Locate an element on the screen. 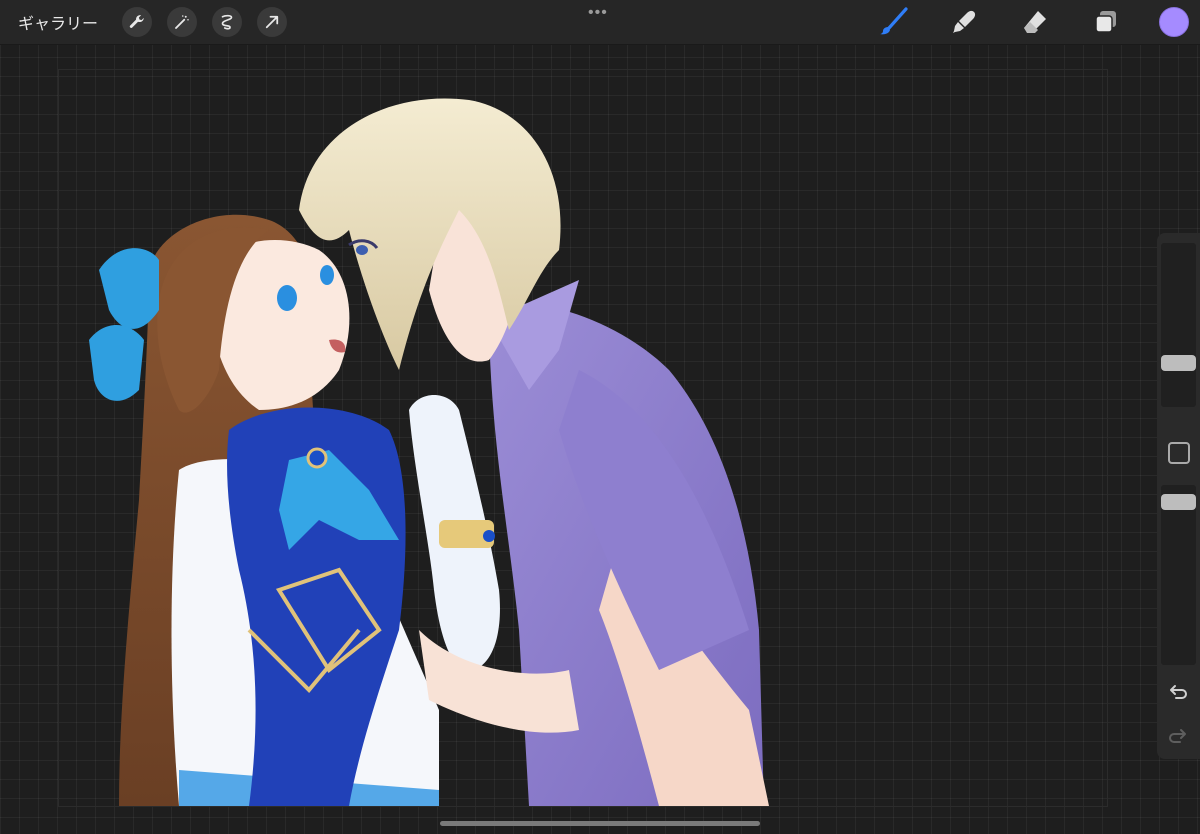  redo-icon is located at coordinates (1178, 736).